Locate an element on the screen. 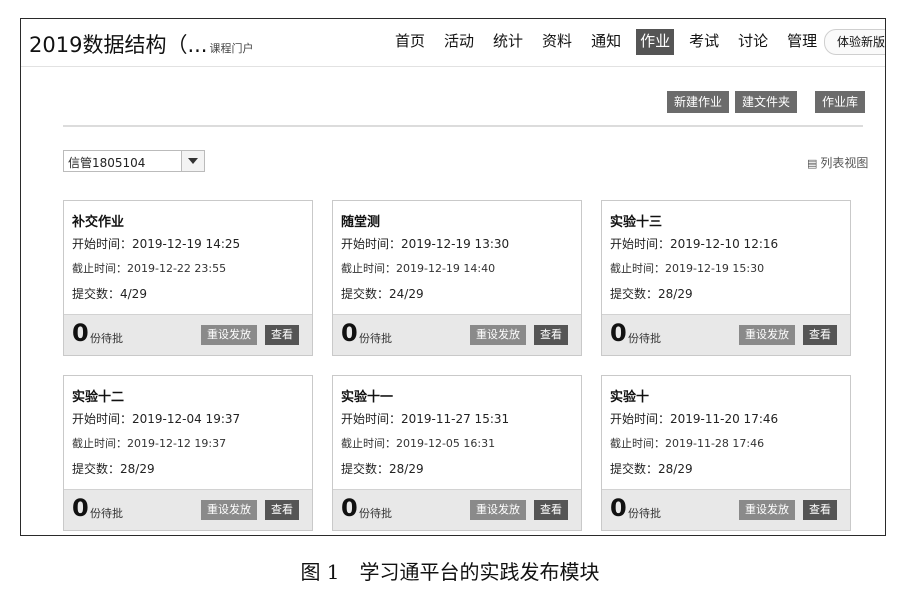 This screenshot has width=900, height=592. nav-home: 首页 is located at coordinates (410, 42).